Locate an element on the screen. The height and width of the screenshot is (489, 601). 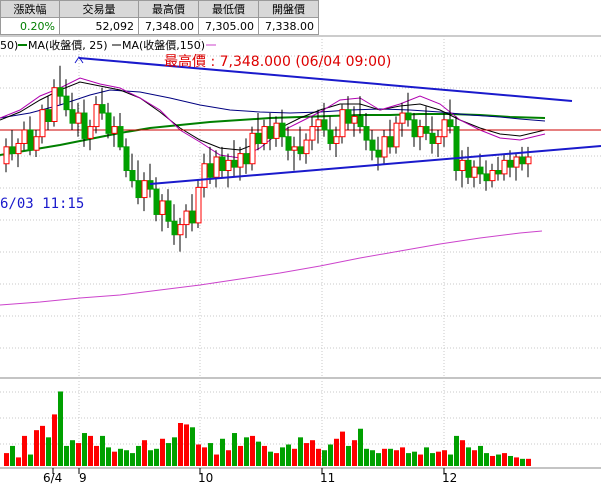
high-annotation: 最高價 : 7,348.000 (06/04 09:00) is located at coordinates (277, 61).